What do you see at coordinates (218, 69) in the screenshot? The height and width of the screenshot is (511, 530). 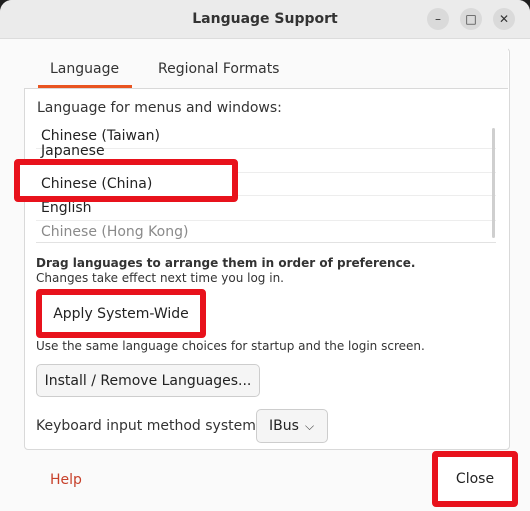 I see `tab-regional-formats: Regional Formats` at bounding box center [218, 69].